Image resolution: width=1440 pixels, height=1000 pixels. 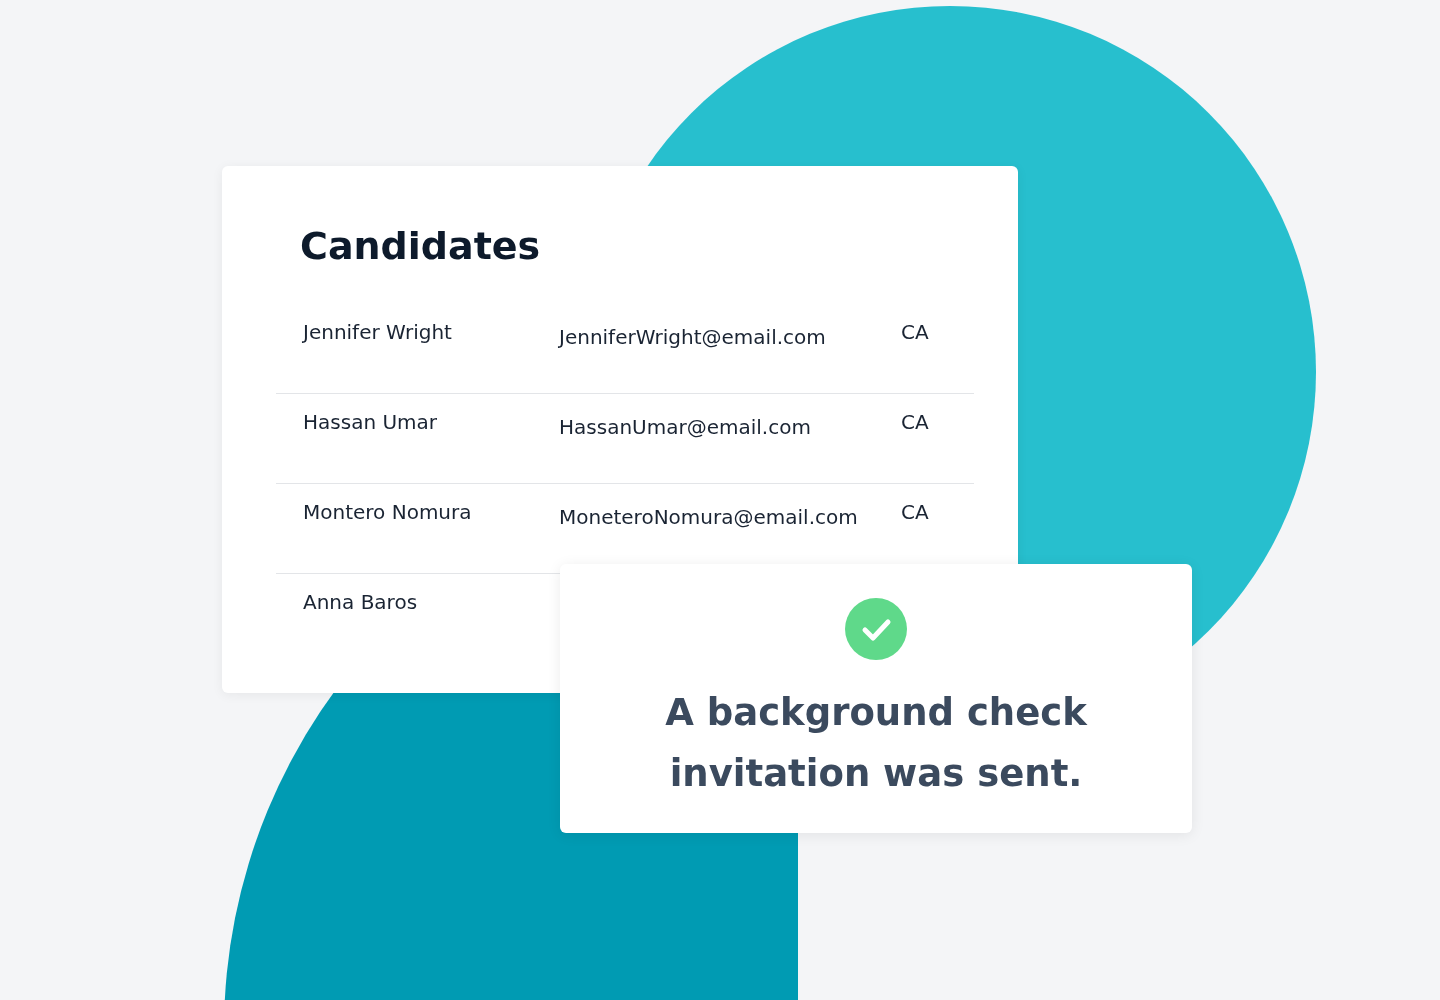 I want to click on card-title: Candidates, so click(x=421, y=246).